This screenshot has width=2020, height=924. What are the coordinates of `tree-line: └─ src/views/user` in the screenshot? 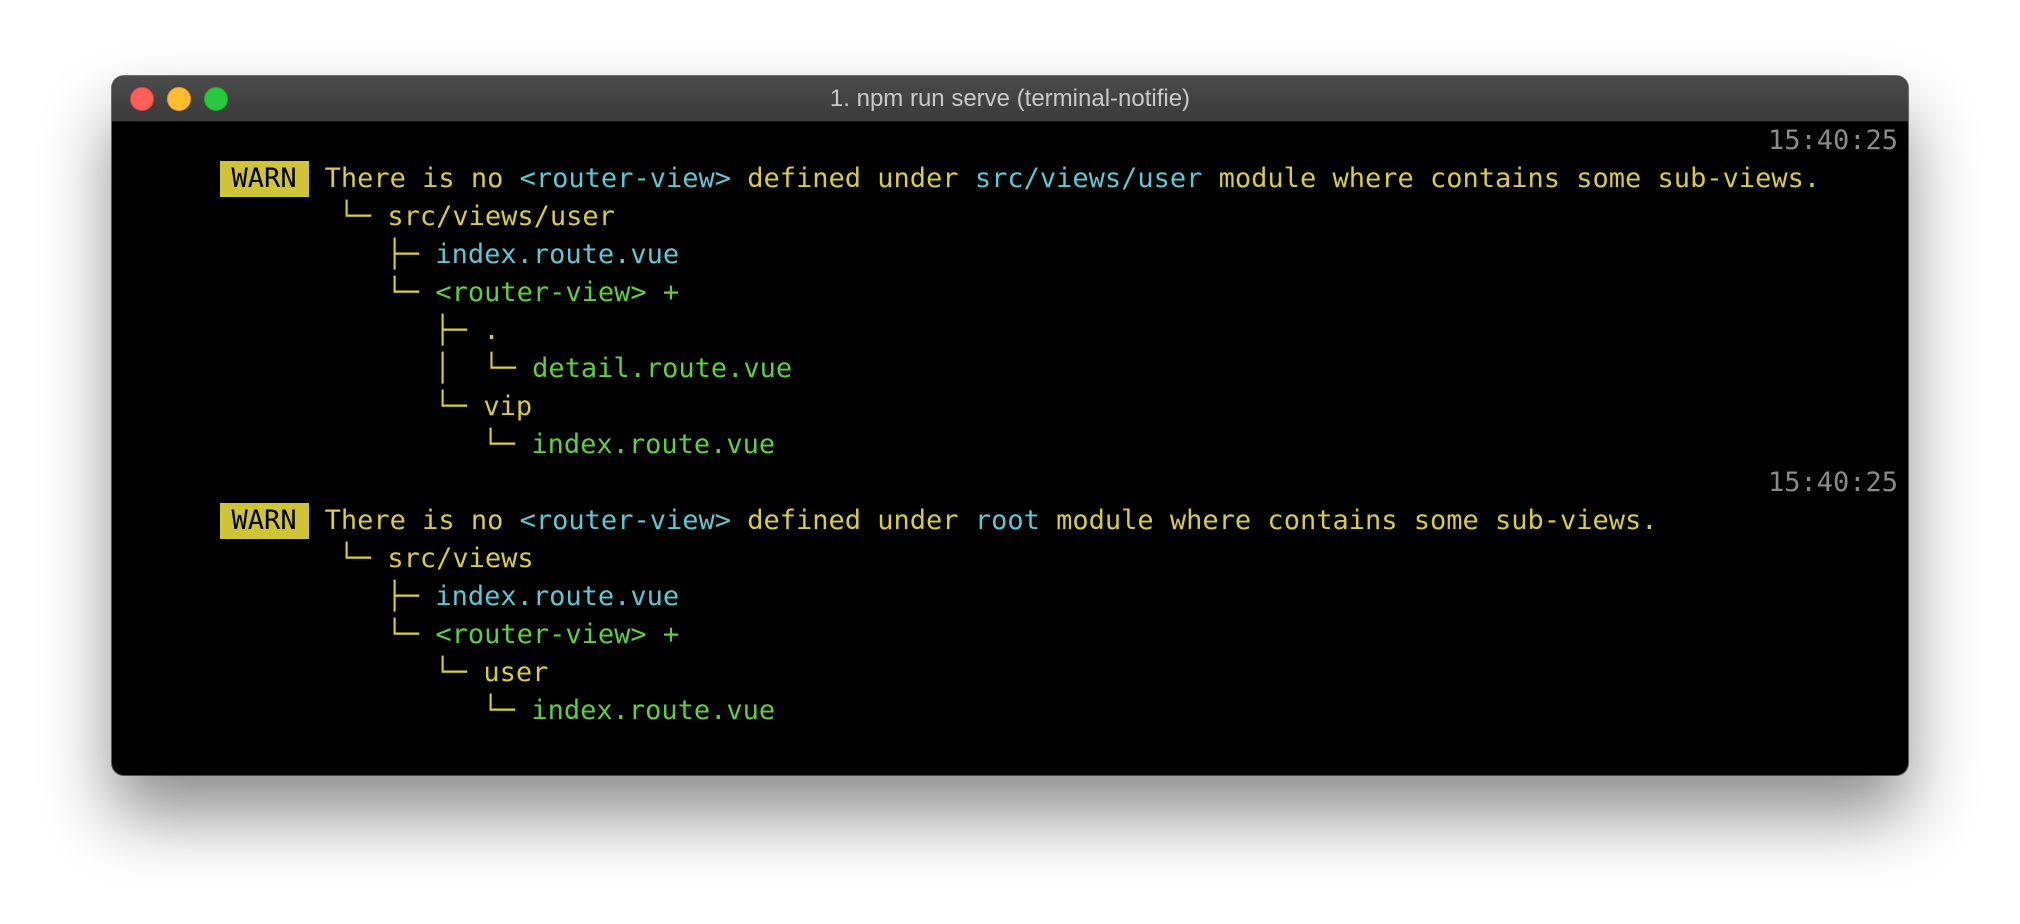 It's located at (1010, 196).